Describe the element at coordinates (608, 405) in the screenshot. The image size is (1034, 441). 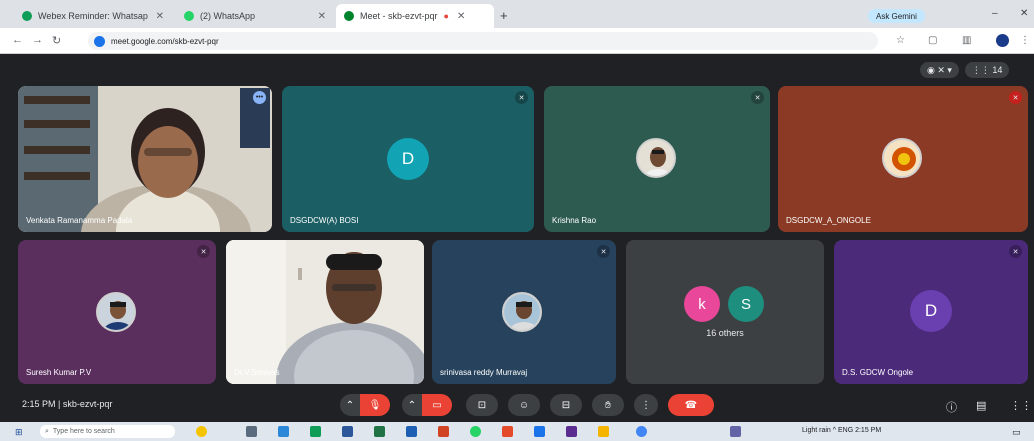
I see `raise-hand-button: ✋︎` at that location.